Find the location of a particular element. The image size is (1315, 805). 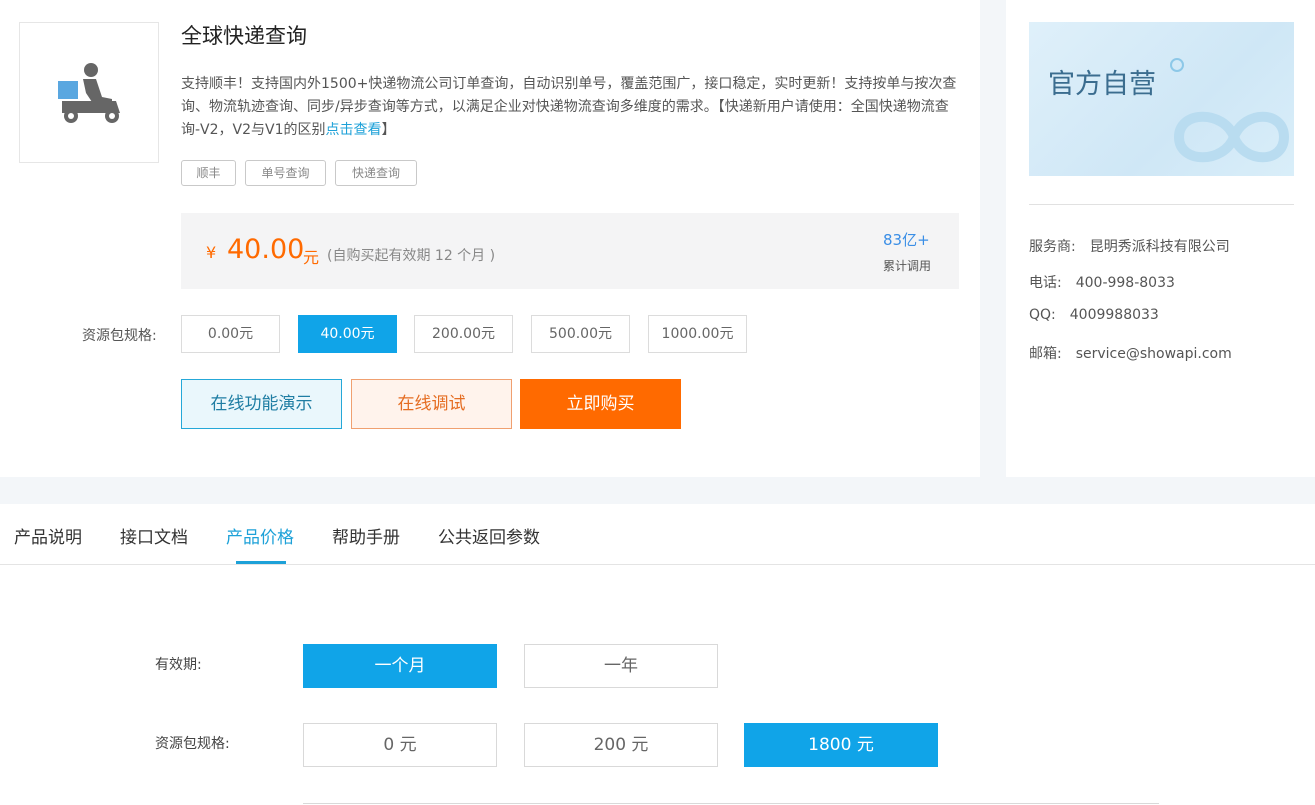

email-value: service@showapi.com is located at coordinates (1153, 354).